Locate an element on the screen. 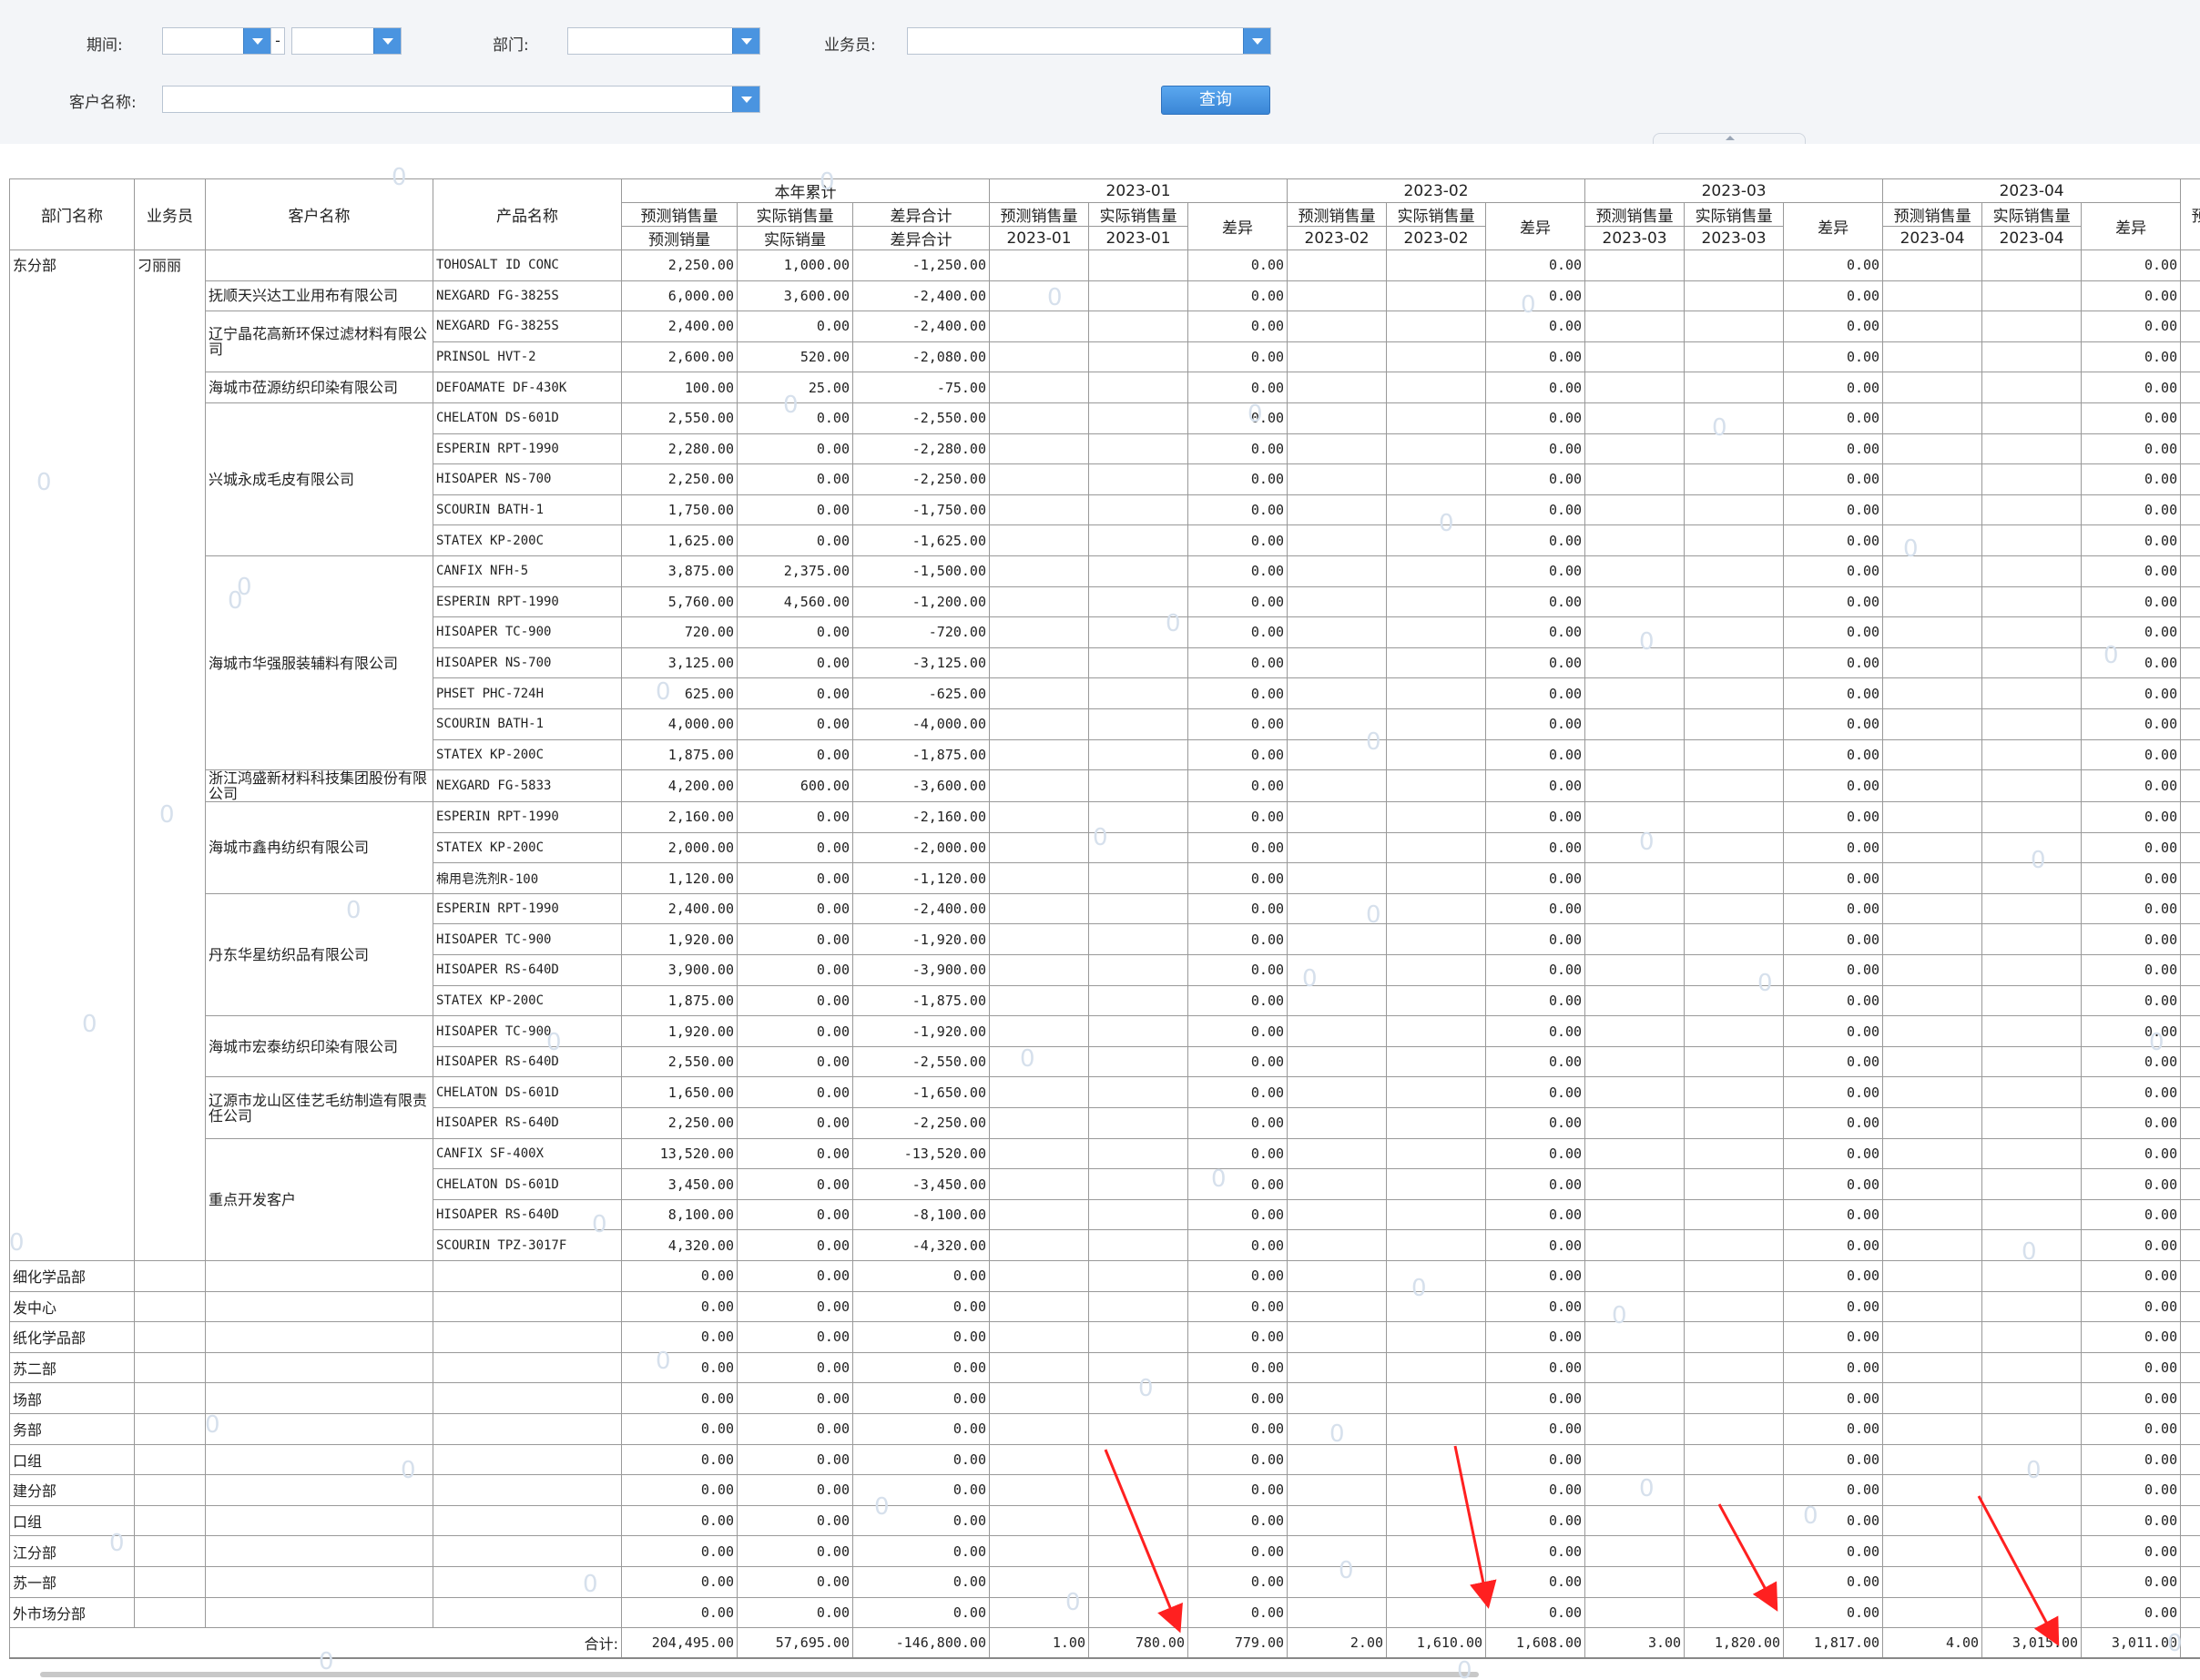  annotation-arrows is located at coordinates (1582, 1545).